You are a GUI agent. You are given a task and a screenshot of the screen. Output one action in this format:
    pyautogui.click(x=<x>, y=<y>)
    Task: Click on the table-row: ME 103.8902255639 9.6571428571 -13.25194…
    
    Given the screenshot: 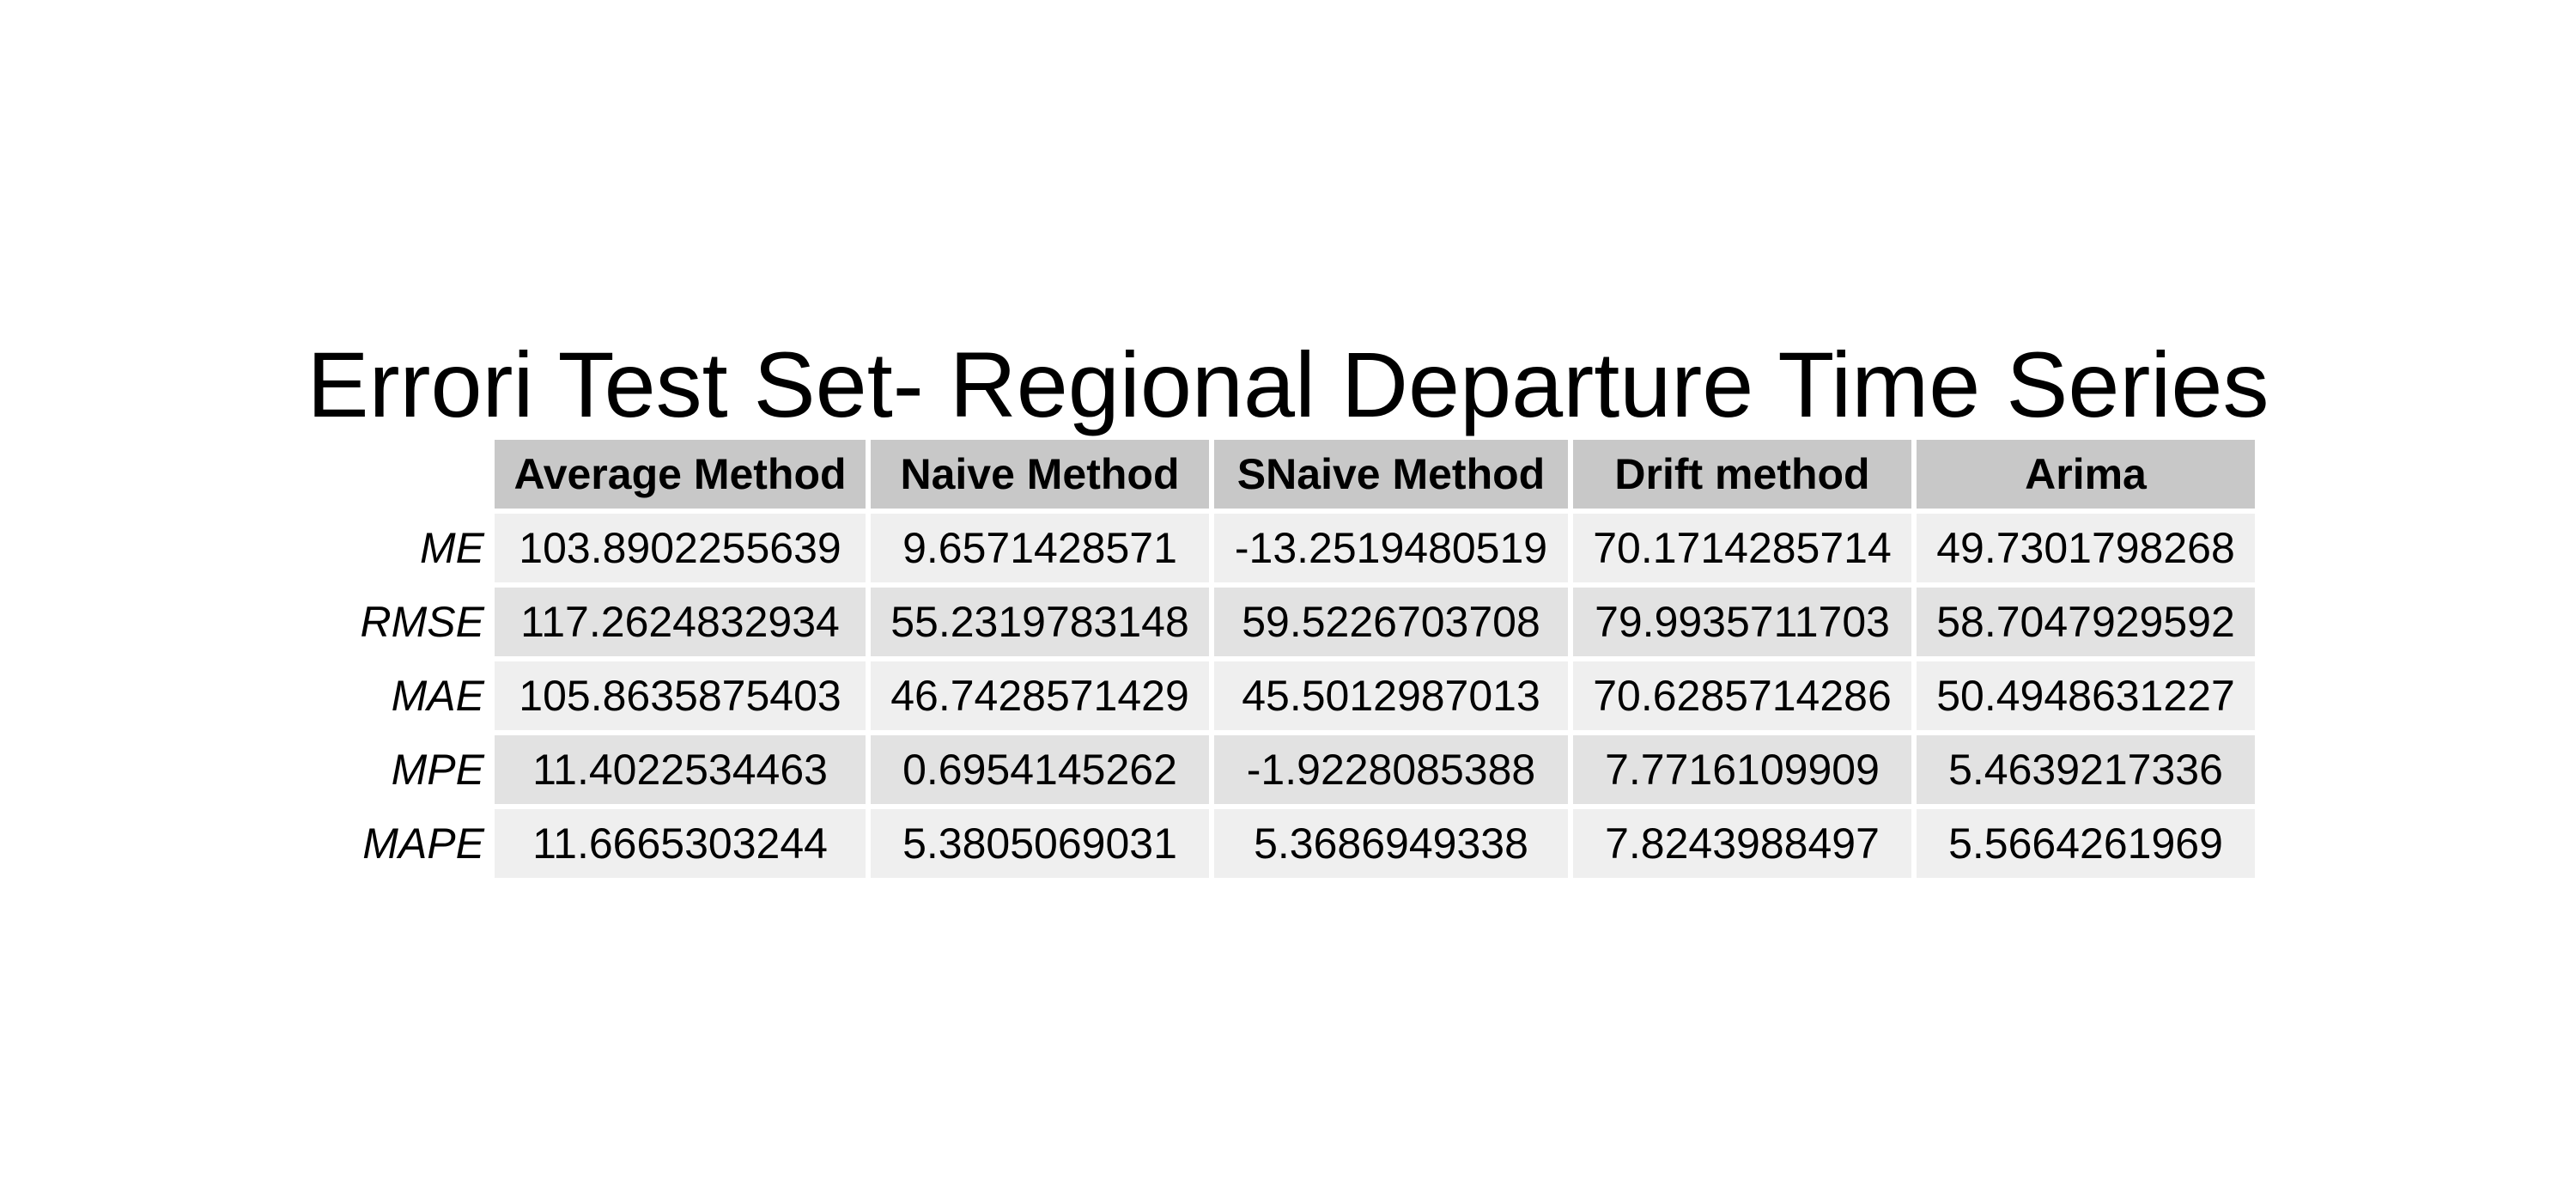 What is the action you would take?
    pyautogui.click(x=1299, y=548)
    